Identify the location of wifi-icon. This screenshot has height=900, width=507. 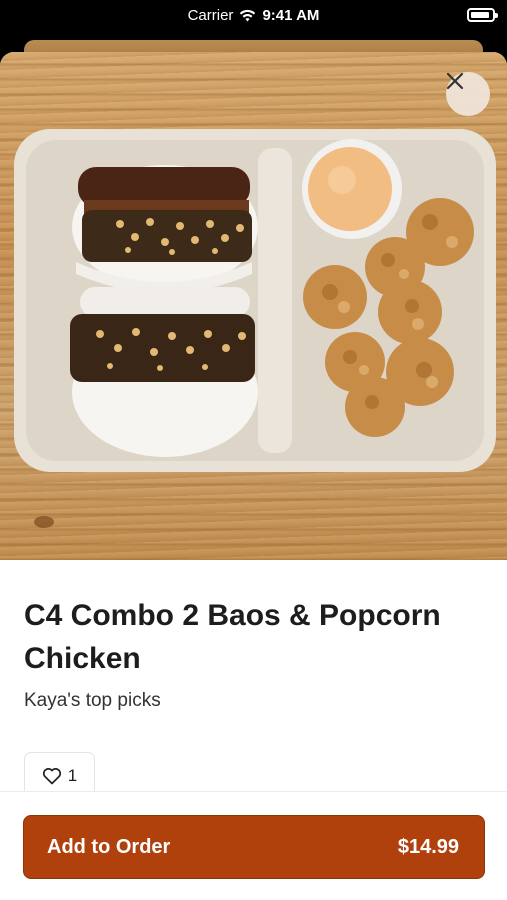
(248, 15).